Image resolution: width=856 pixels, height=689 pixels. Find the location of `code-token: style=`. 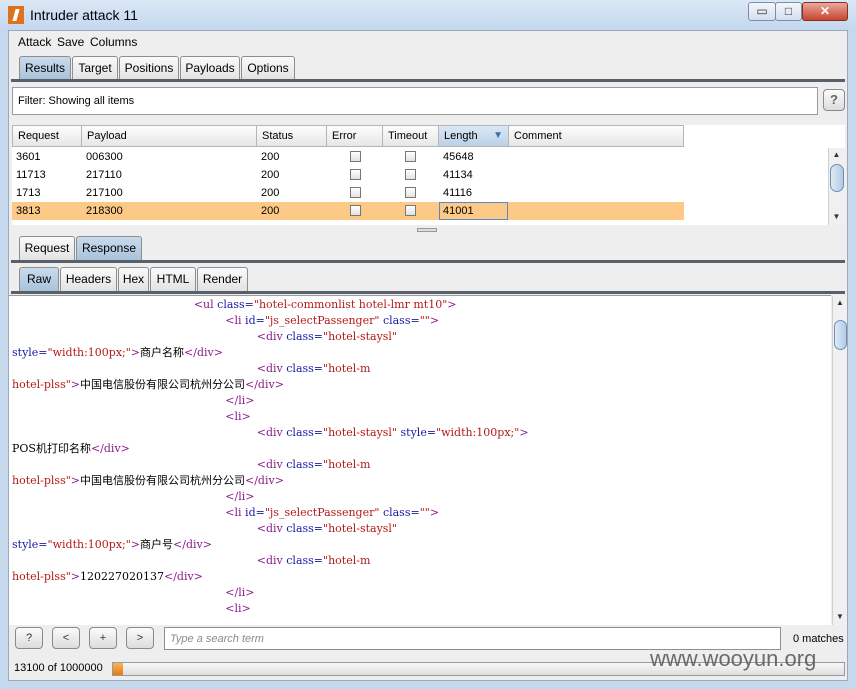

code-token: style= is located at coordinates (30, 352).